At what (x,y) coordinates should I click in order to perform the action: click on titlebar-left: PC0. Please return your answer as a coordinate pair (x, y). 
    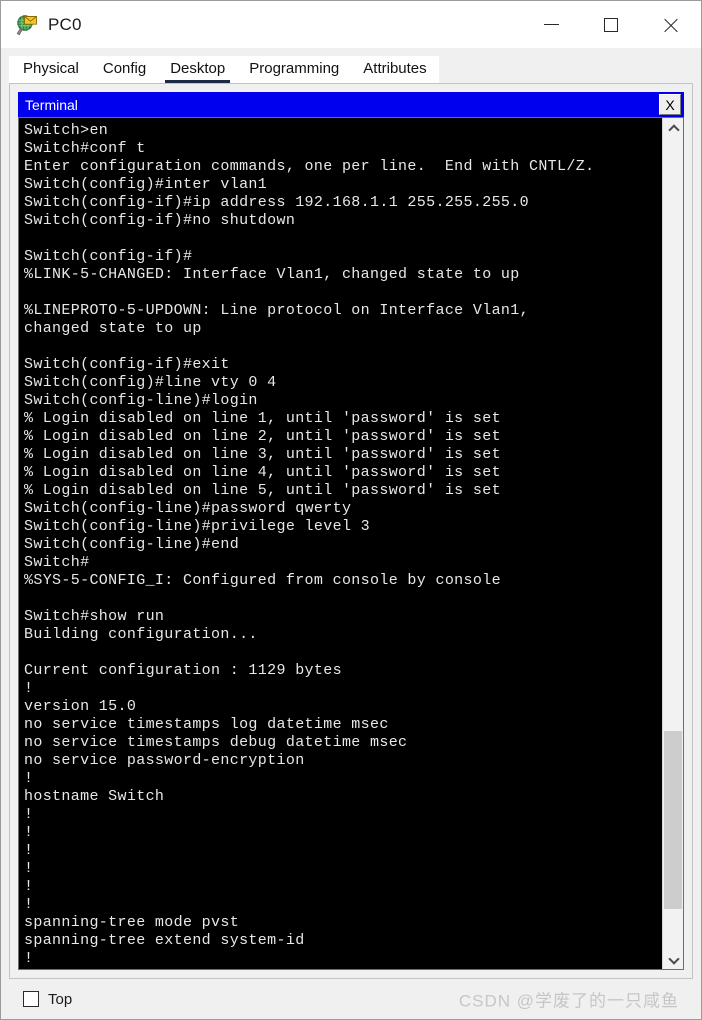
    Looking at the image, I should click on (41, 25).